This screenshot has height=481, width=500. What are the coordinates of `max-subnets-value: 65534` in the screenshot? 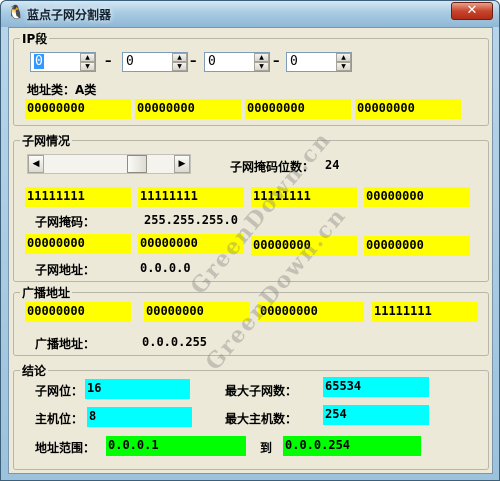 It's located at (376, 387).